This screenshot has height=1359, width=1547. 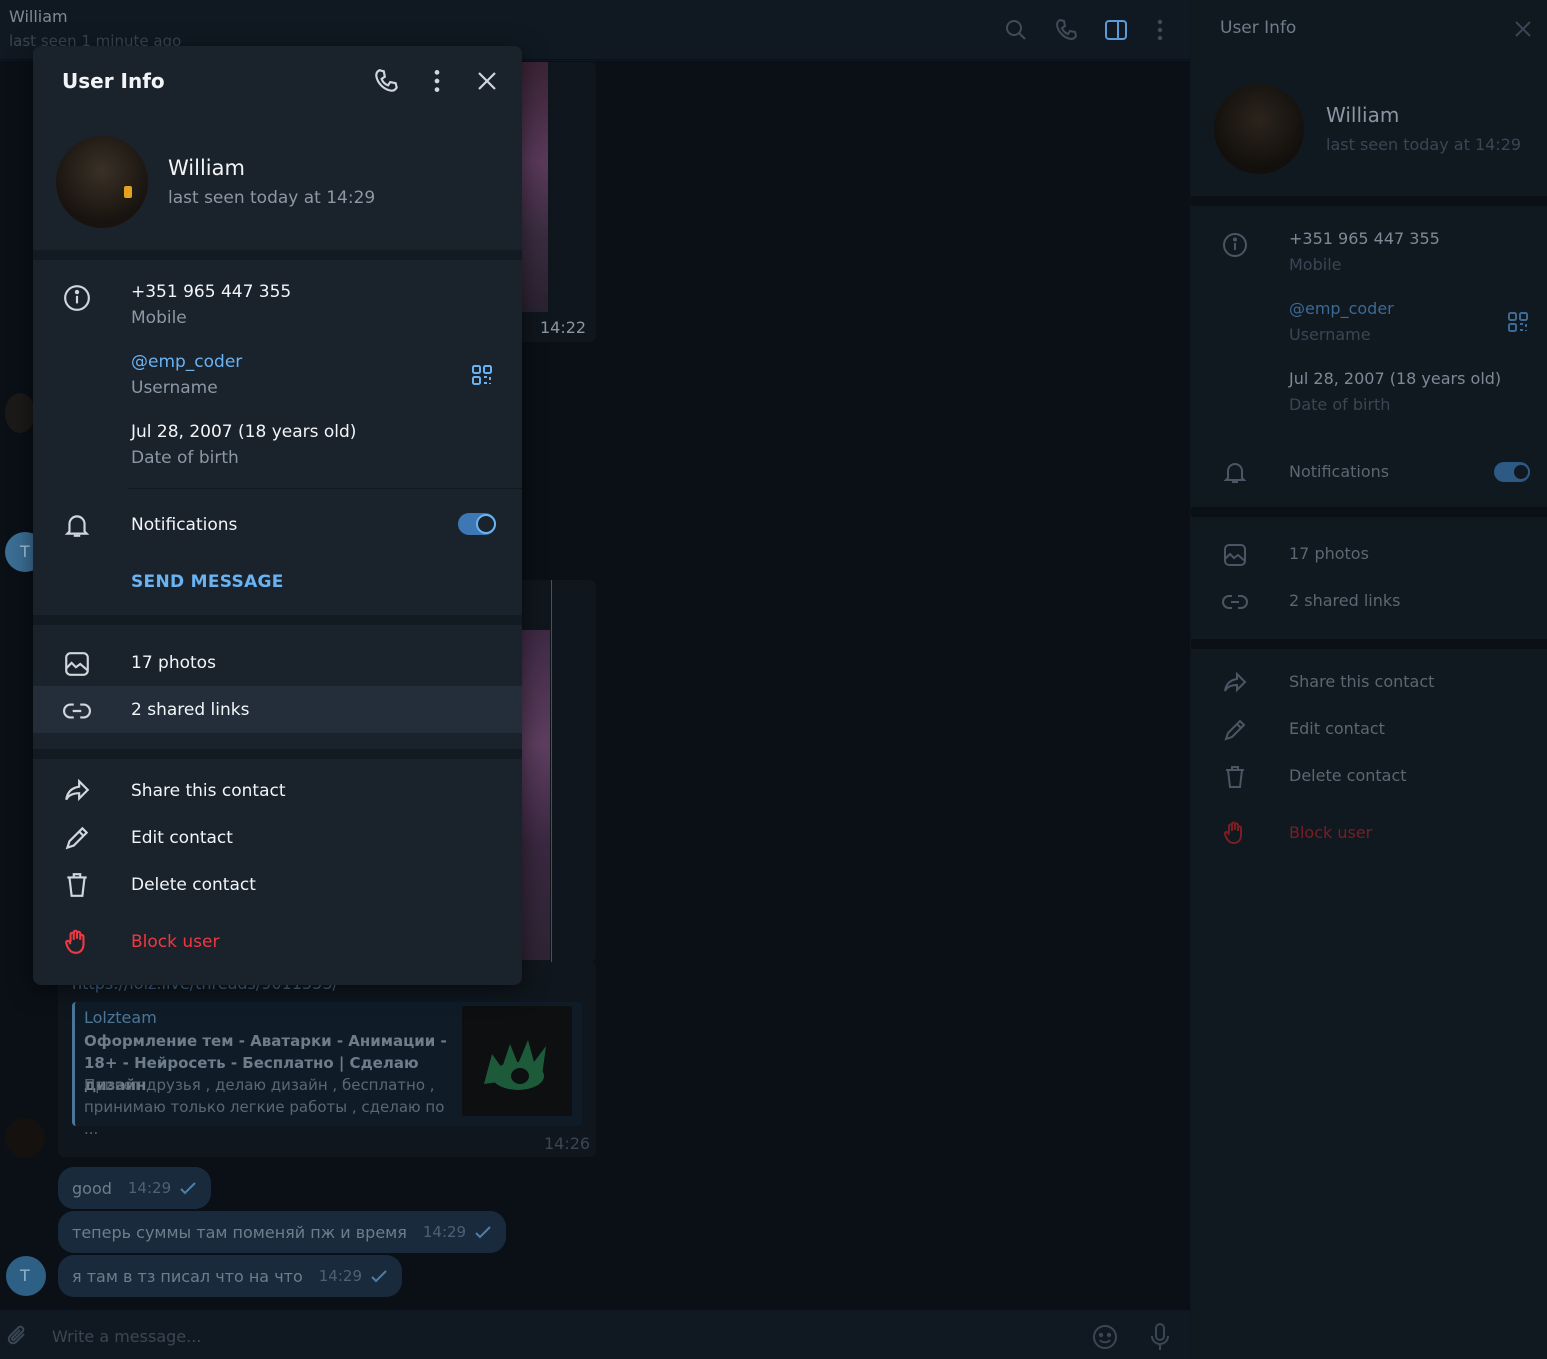 I want to click on dialog-title: User Info, so click(x=113, y=81).